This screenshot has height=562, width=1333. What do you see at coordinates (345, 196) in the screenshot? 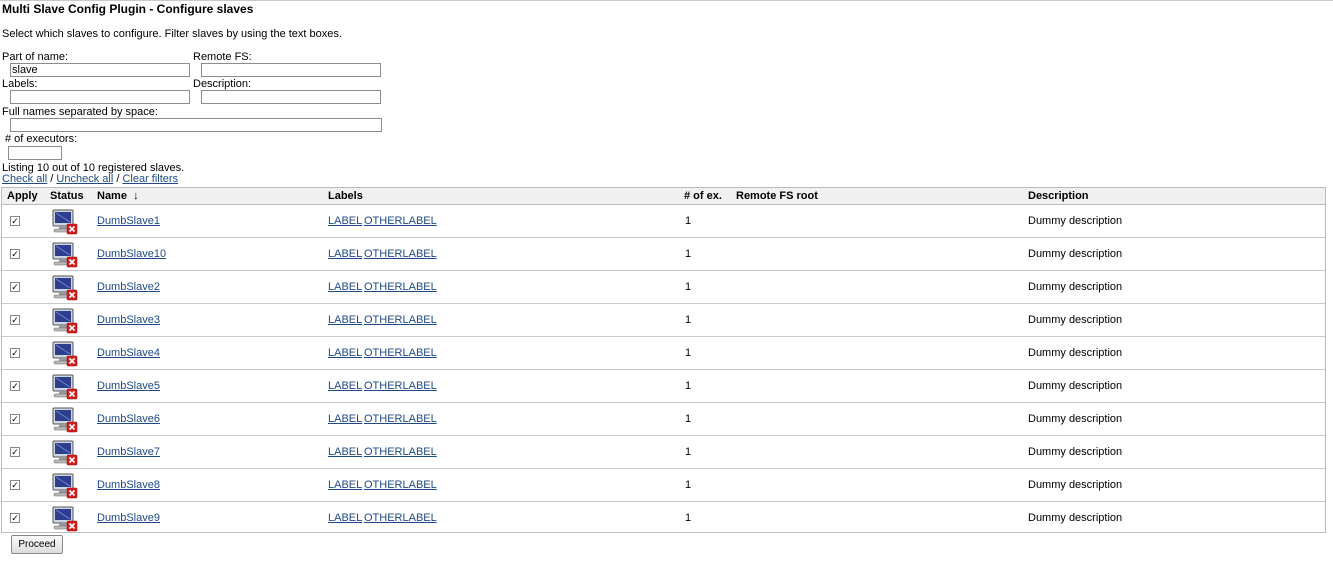
I see `header-labels: Labels` at bounding box center [345, 196].